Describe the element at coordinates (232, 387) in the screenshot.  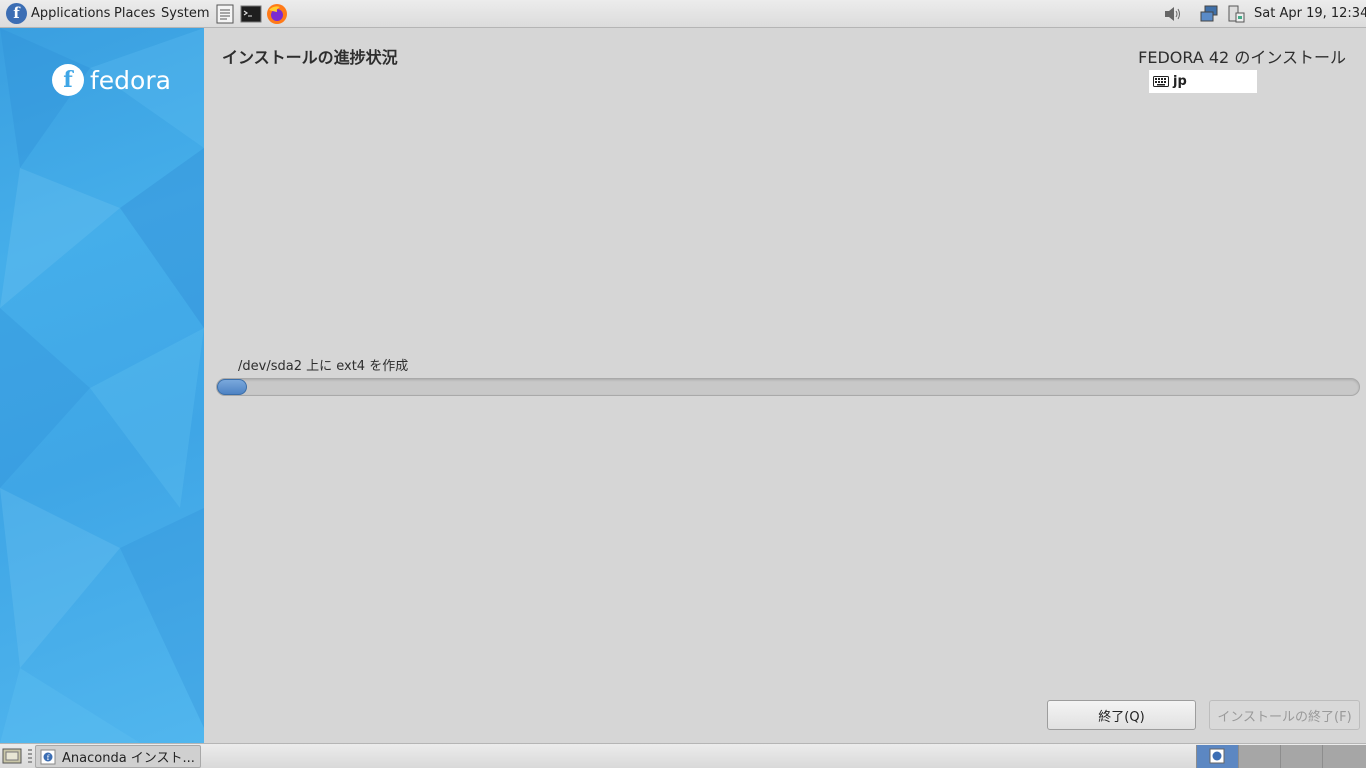
I see `install-progress-fill` at that location.